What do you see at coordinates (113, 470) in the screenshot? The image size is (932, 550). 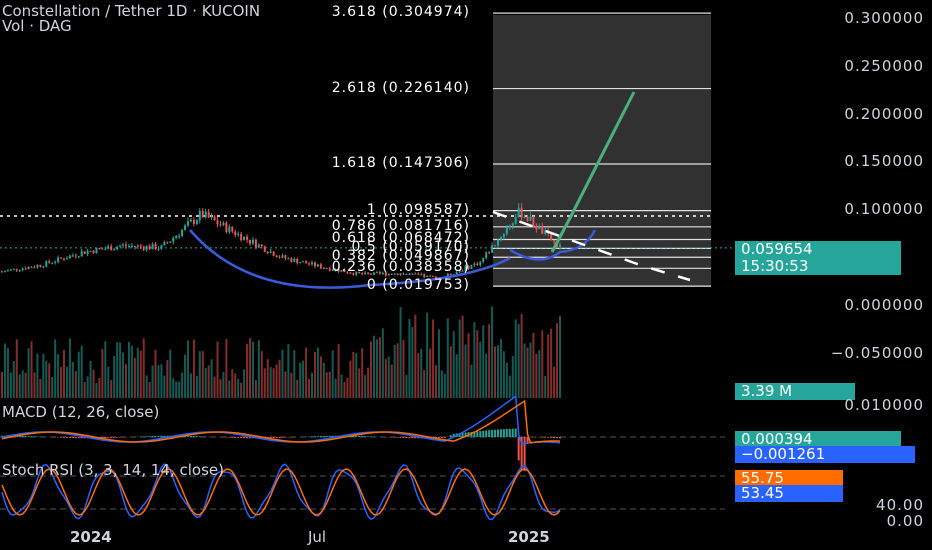 I see `stoch-title: Stoch RSI (3, 3, 14, 14, close)` at bounding box center [113, 470].